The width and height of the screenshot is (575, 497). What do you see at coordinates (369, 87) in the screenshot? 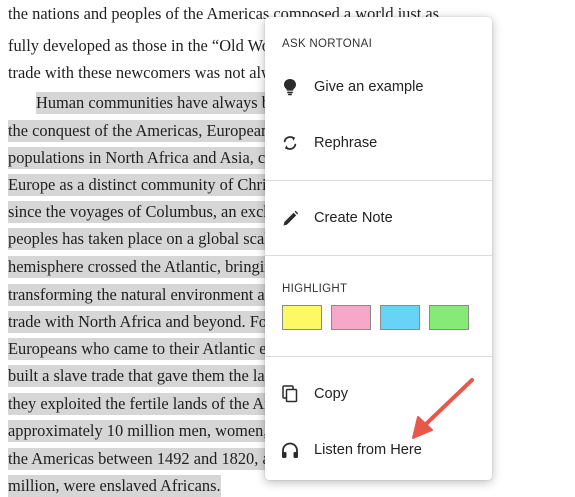
I see `give-example-label: Give an example` at bounding box center [369, 87].